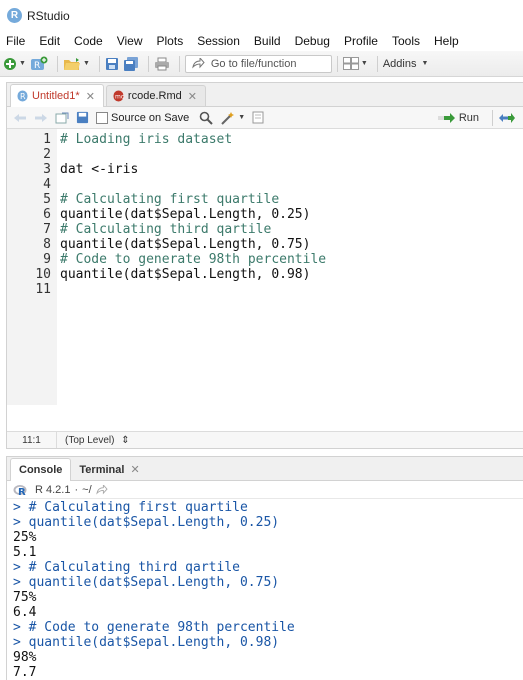  What do you see at coordinates (291, 274) in the screenshot?
I see `code-line: quantile(dat$Sepal.Length, 0.98)` at bounding box center [291, 274].